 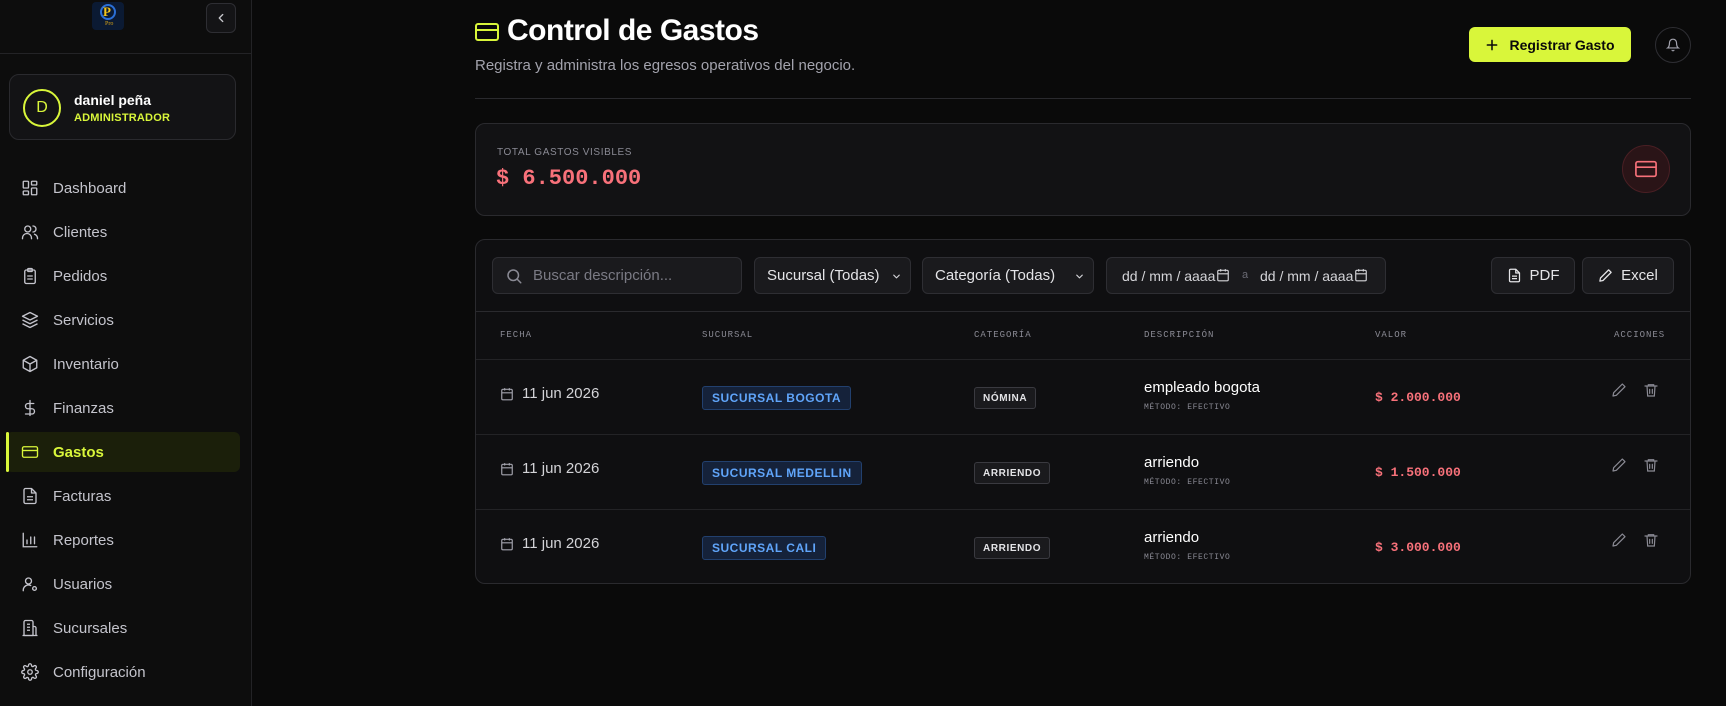 I want to click on pencil-icon, so click(x=1605, y=275).